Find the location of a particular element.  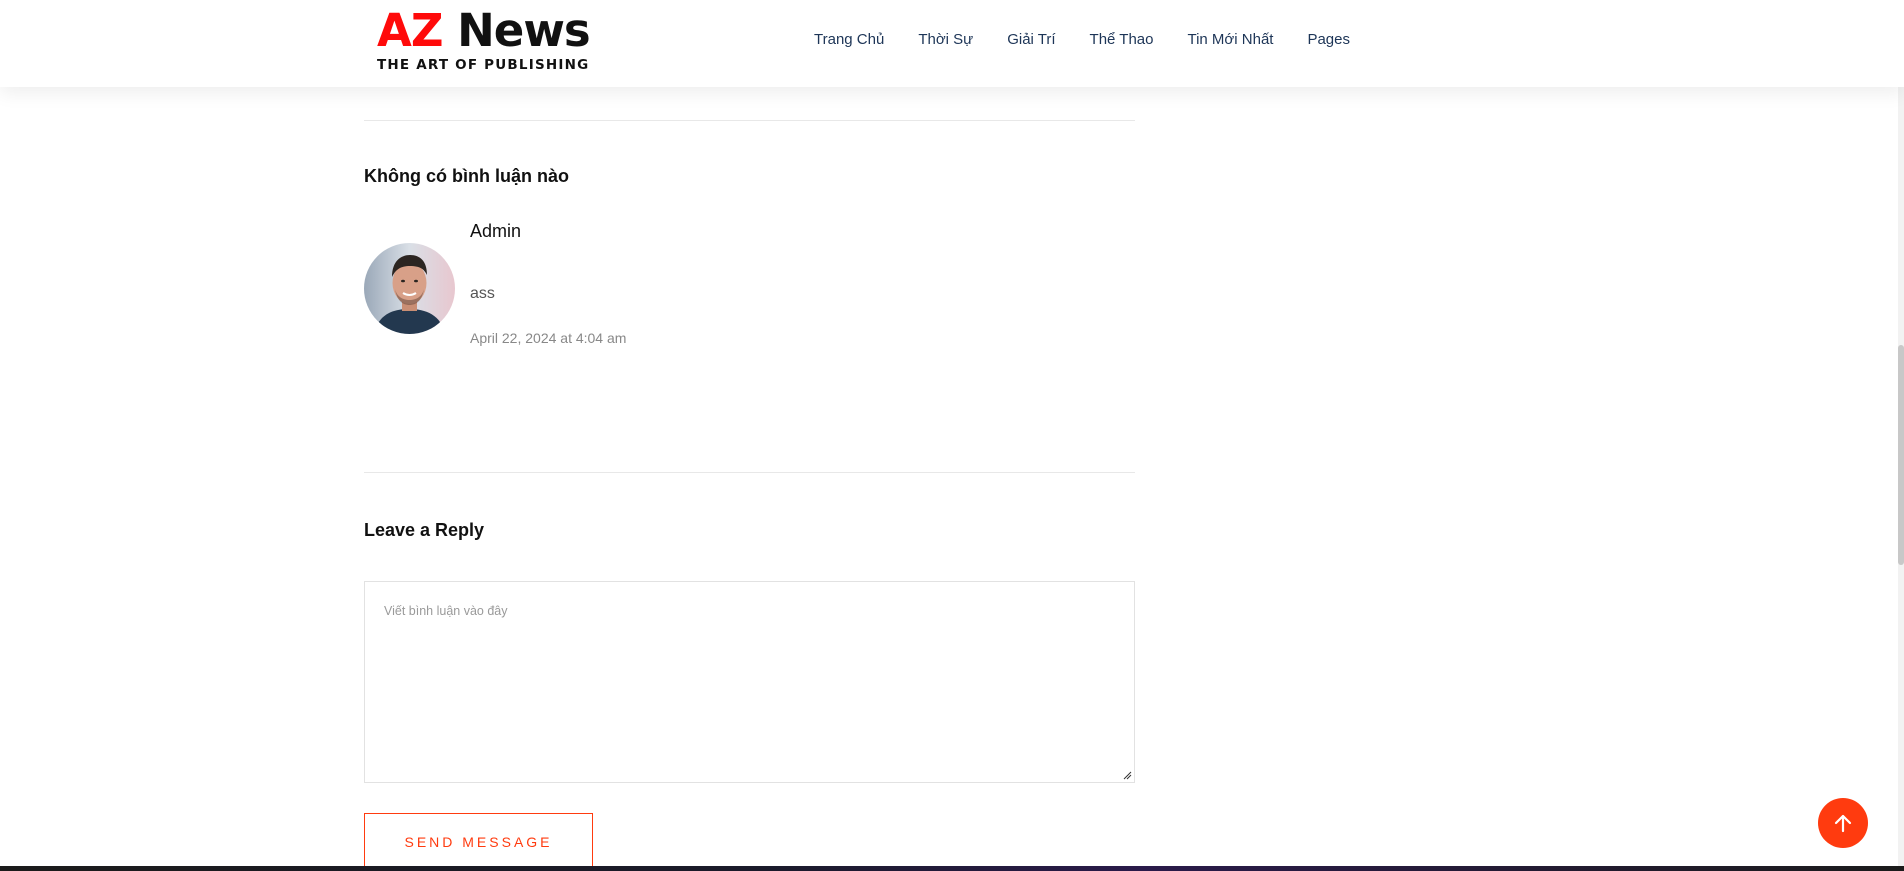

scrollbar-thumb is located at coordinates (1901, 455).